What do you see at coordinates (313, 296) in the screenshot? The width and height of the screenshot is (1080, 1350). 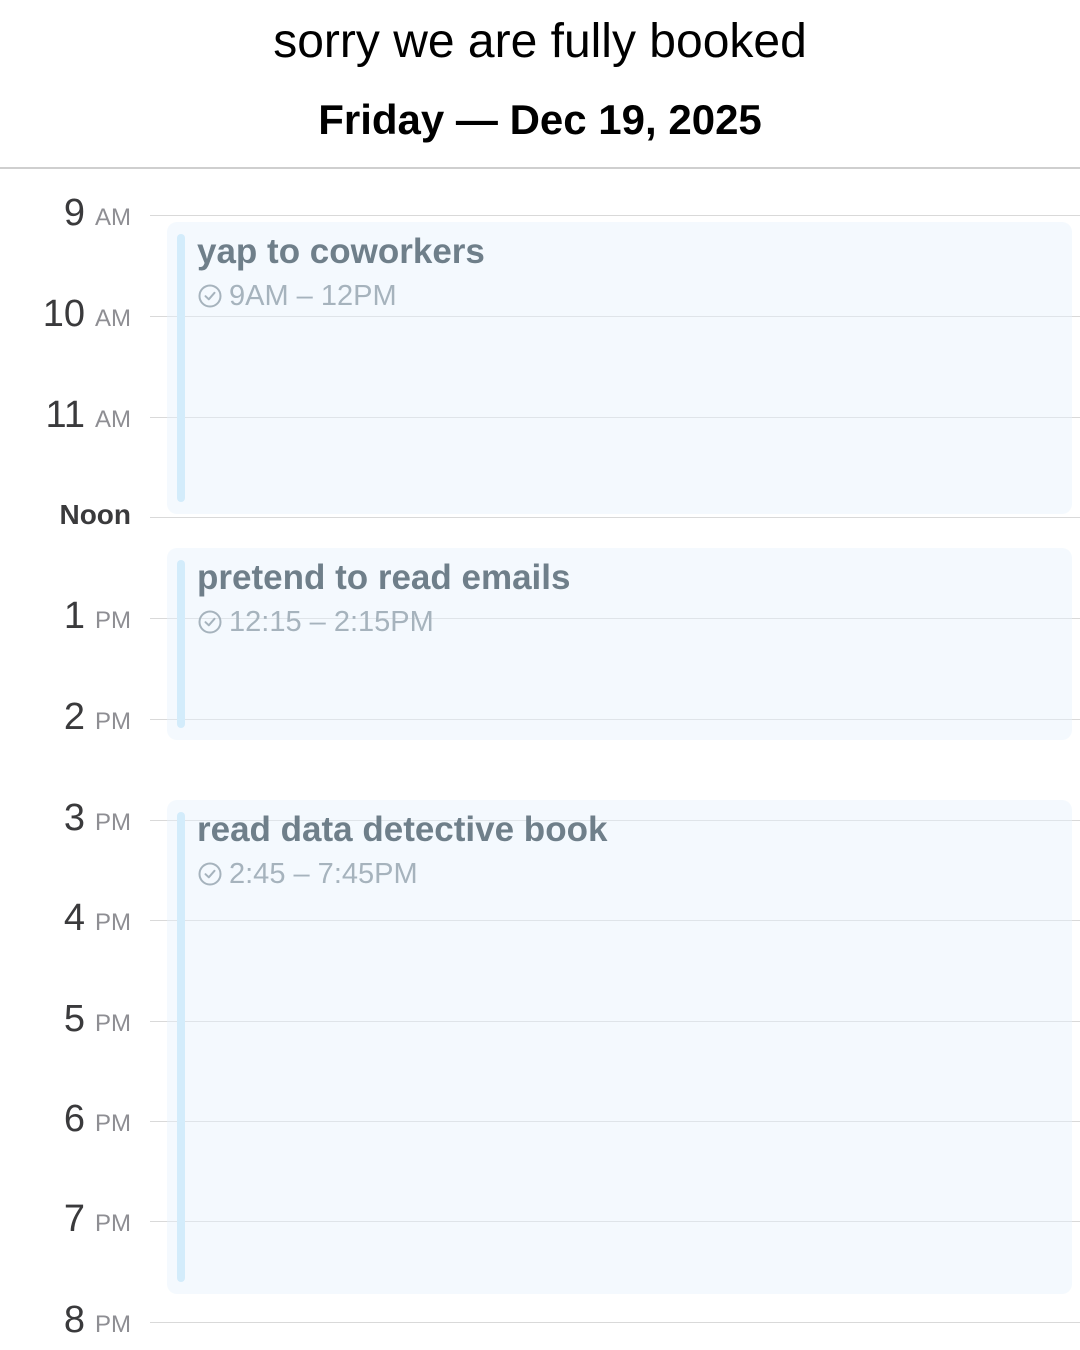 I see `event-time-text: 9AM – 12PM` at bounding box center [313, 296].